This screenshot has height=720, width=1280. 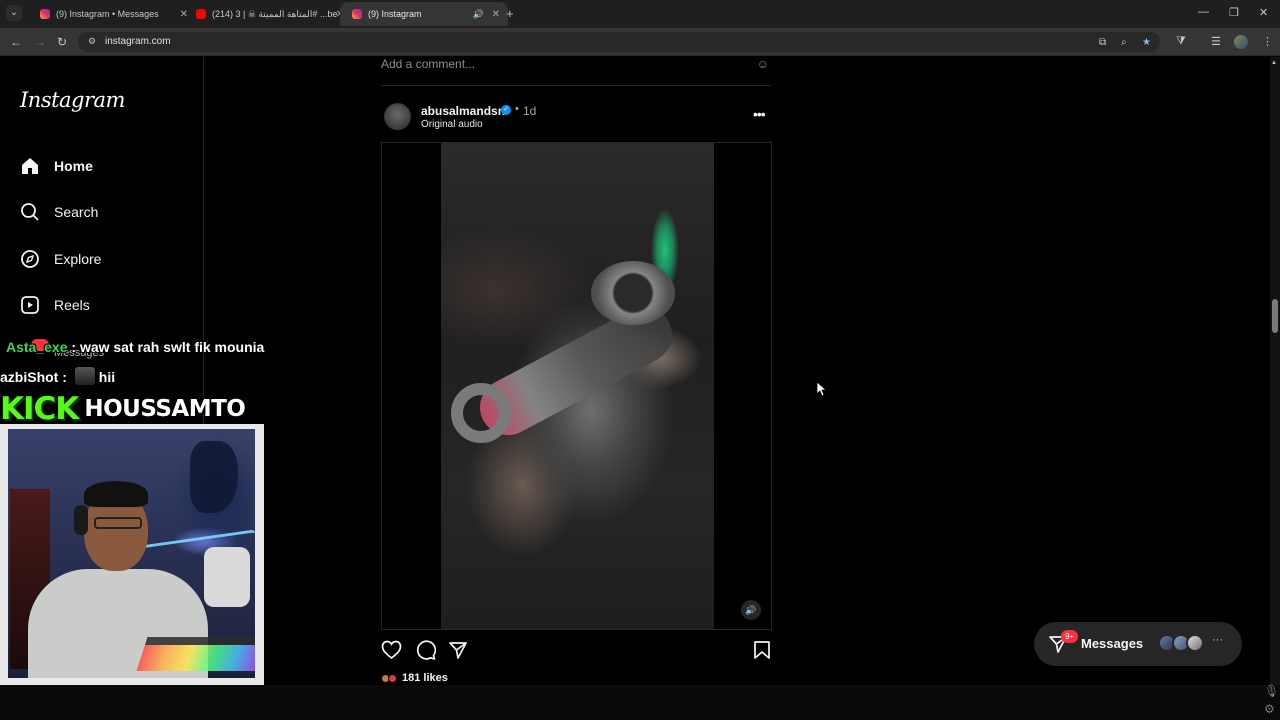 I want to click on sidebar-item-label: Home, so click(x=73, y=166).